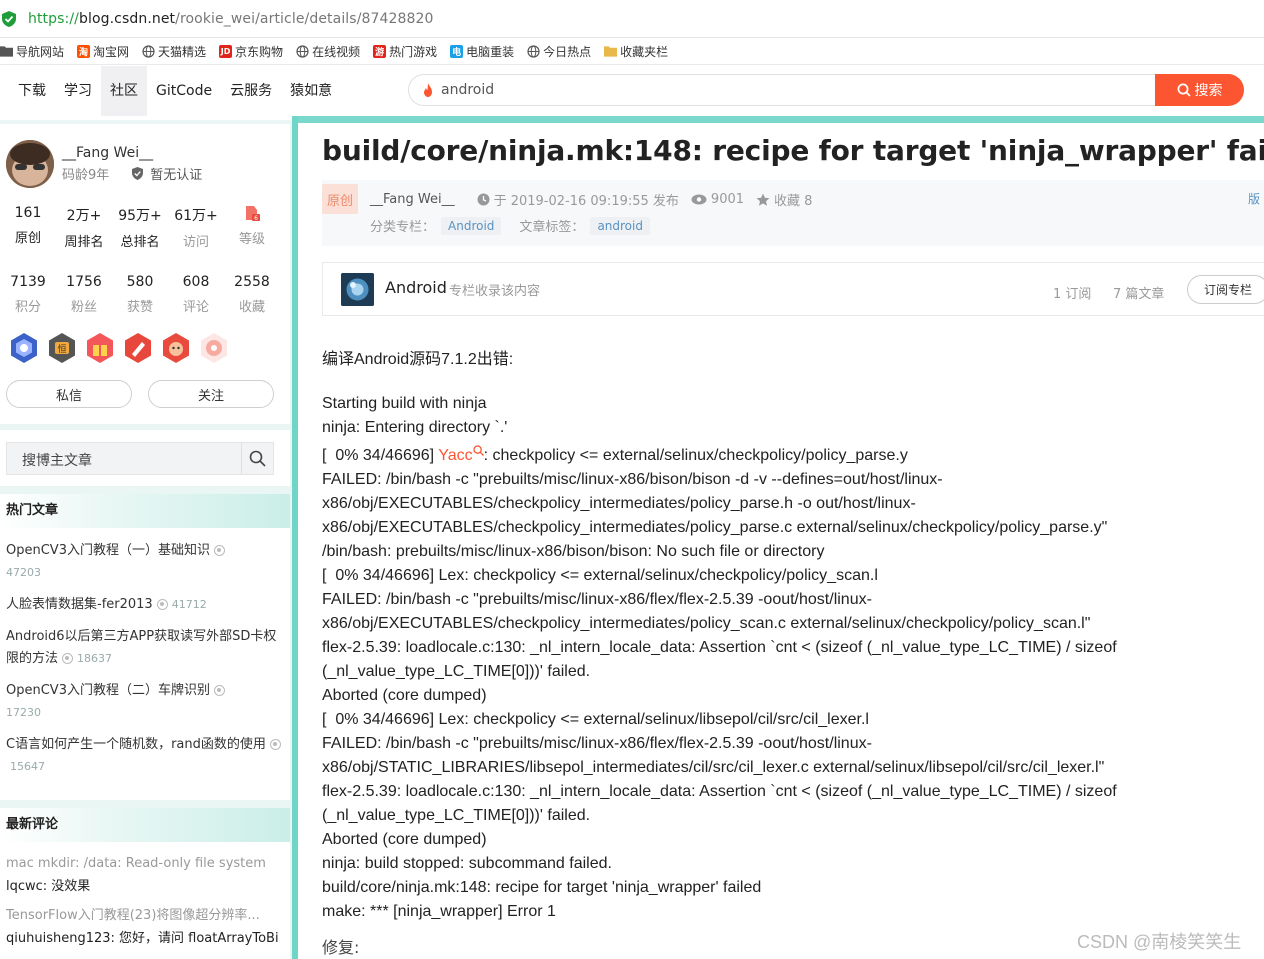 This screenshot has height=959, width=1264. Describe the element at coordinates (28, 227) in the screenshot. I see `stat-original: 161 原创` at that location.